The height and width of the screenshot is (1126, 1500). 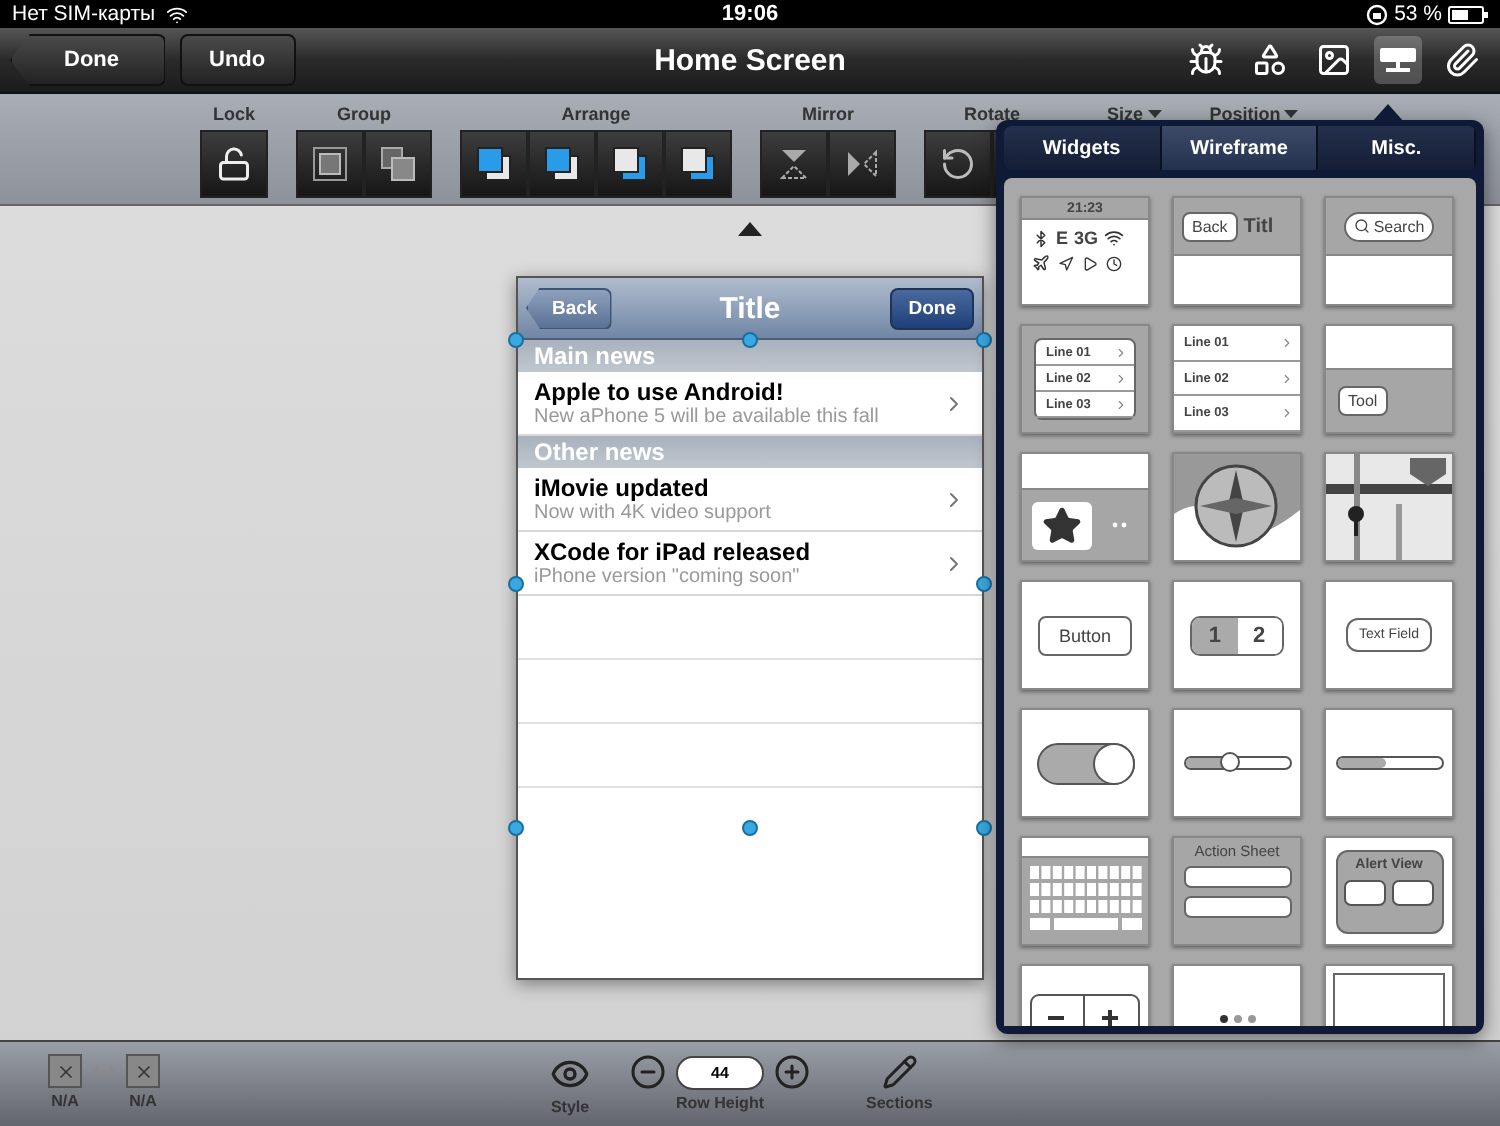 What do you see at coordinates (1389, 251) in the screenshot?
I see `search-bar-widget: Search` at bounding box center [1389, 251].